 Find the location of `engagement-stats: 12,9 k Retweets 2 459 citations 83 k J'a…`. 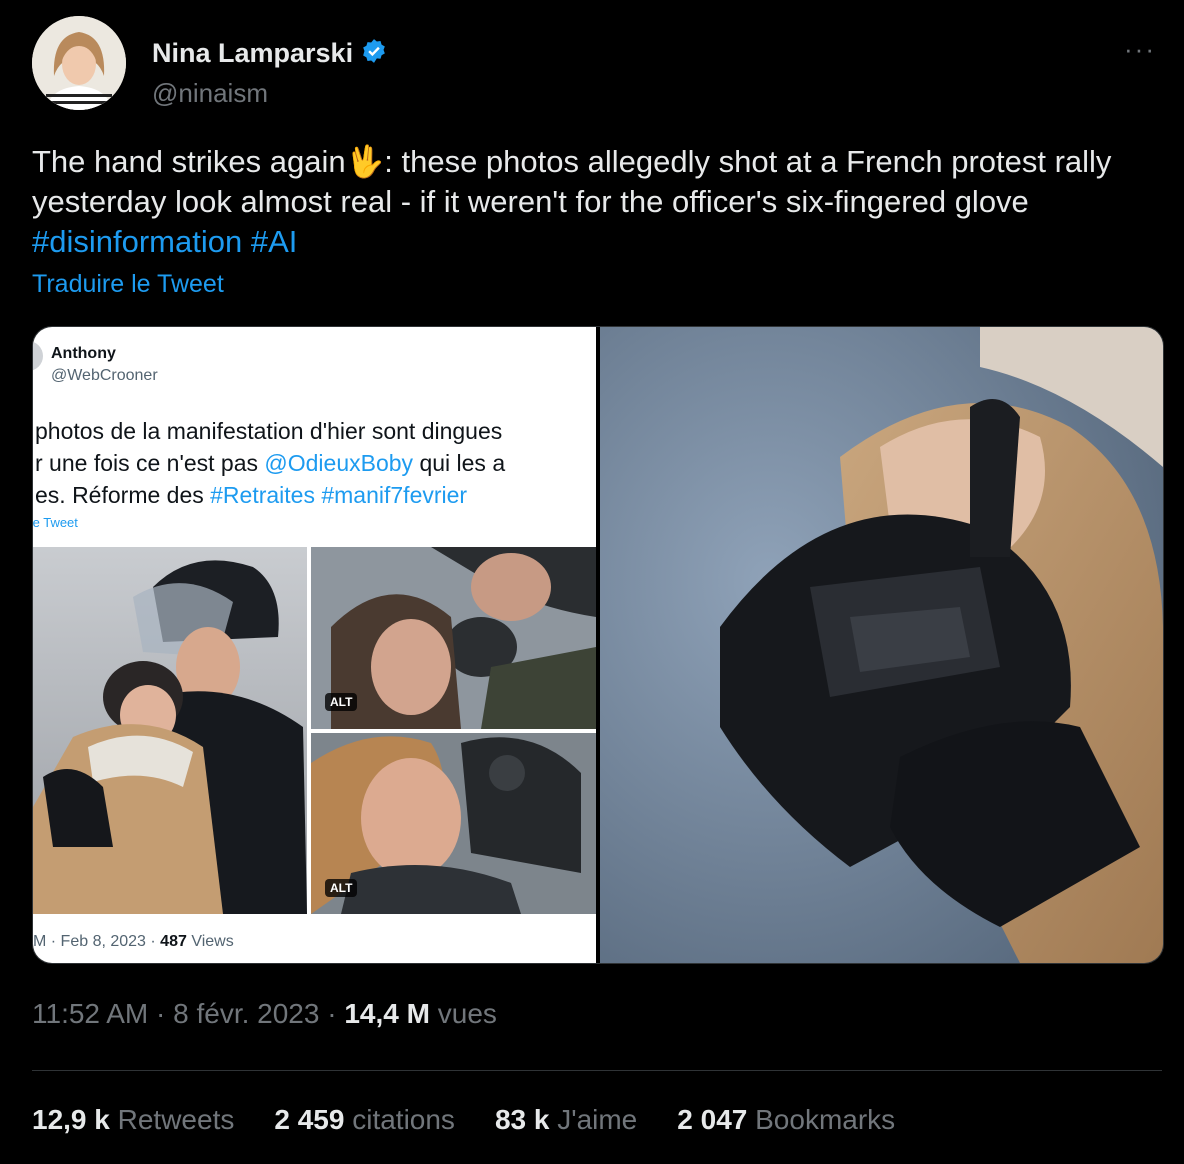

engagement-stats: 12,9 k Retweets 2 459 citations 83 k J'a… is located at coordinates (463, 1120).